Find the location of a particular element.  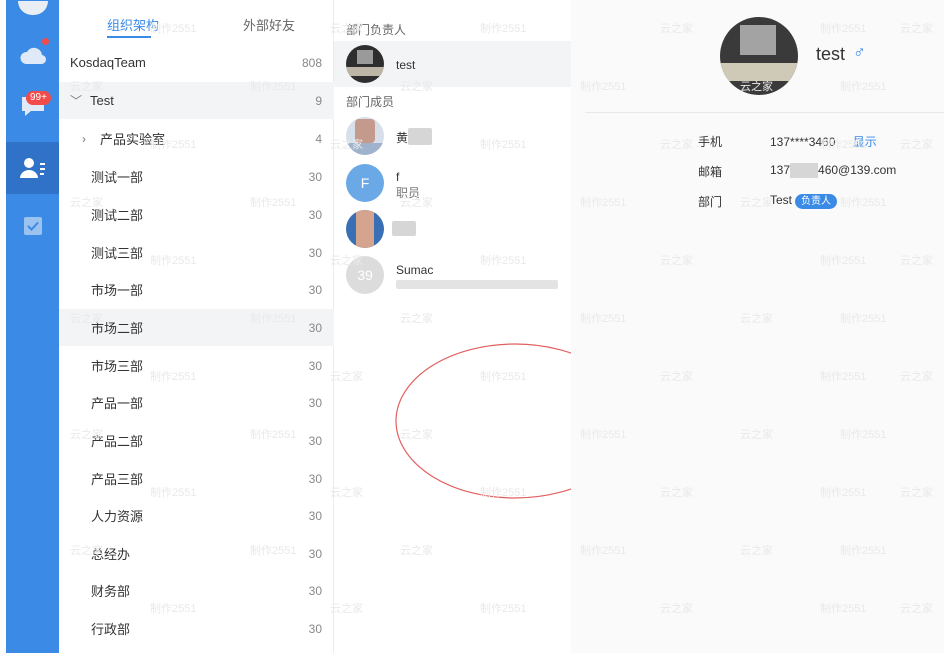

tree-row-label: 测试三部 is located at coordinates (117, 253).